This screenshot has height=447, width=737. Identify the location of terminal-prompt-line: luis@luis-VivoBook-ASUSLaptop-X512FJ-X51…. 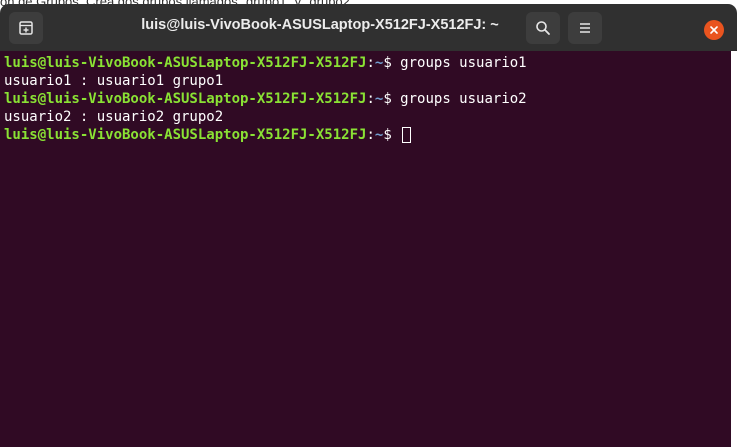
(208, 135).